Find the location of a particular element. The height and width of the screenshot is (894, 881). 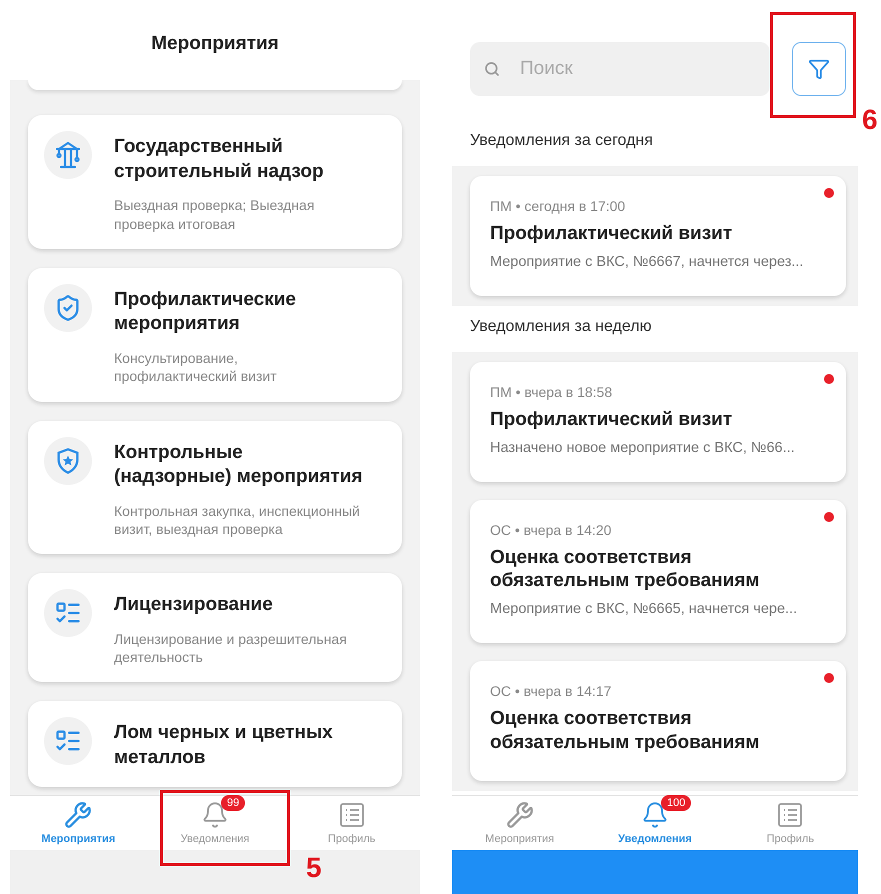

search-icon is located at coordinates (492, 69).